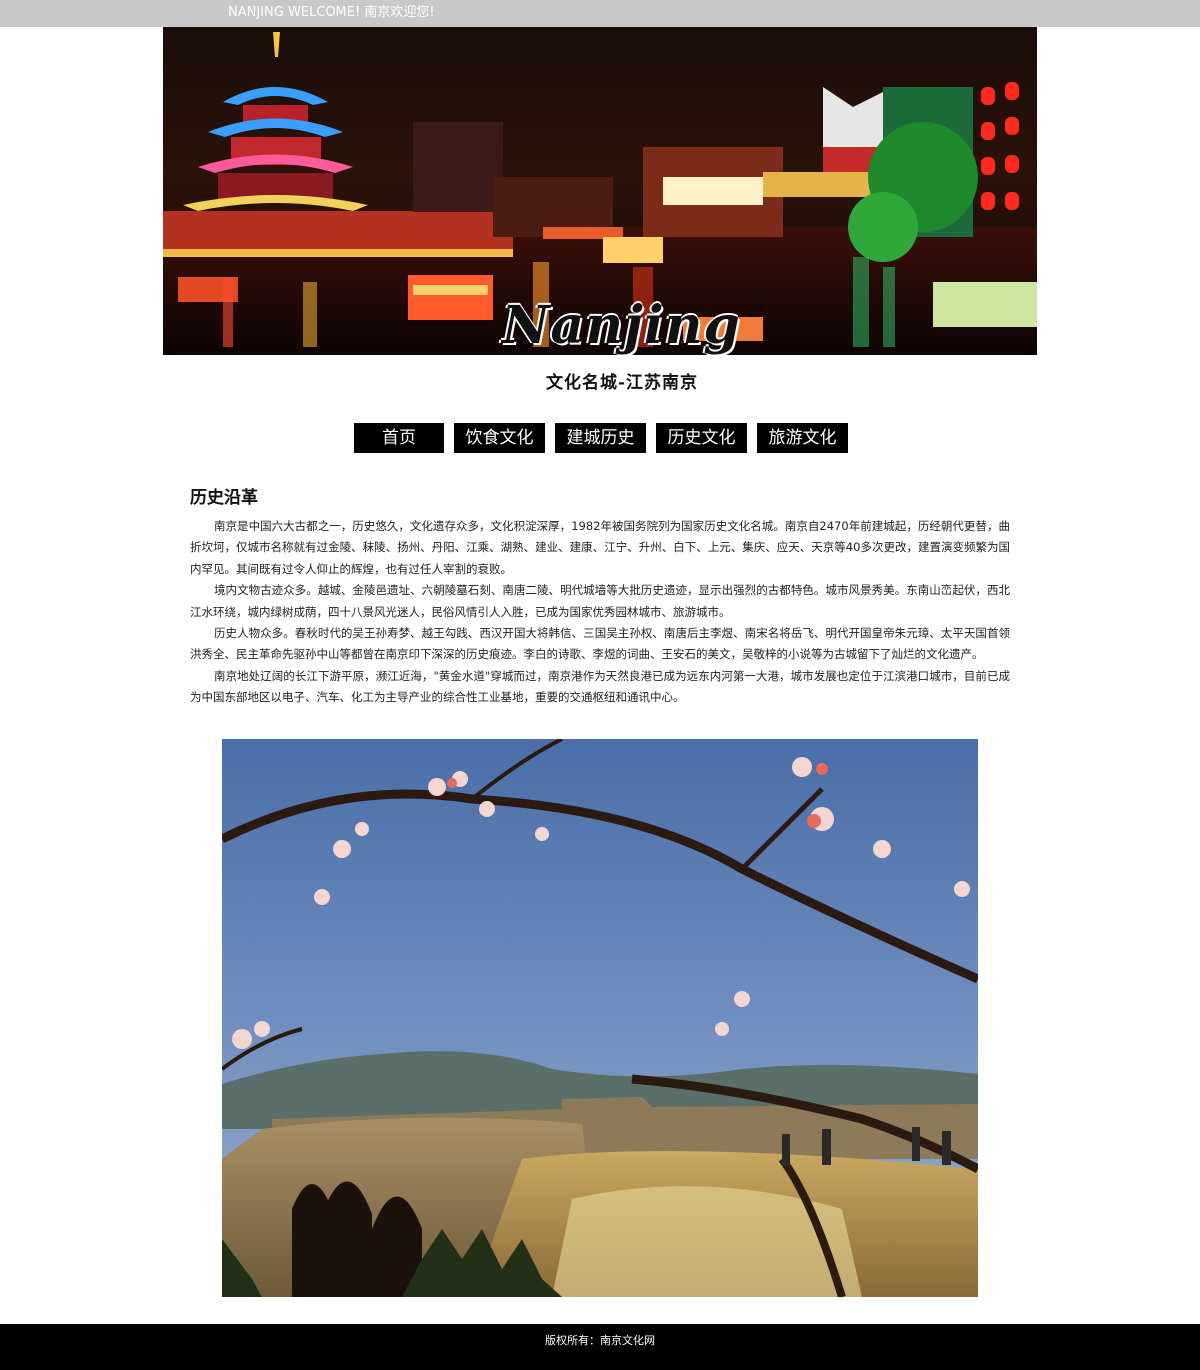  I want to click on main-nav: 首页 饮食文化 建城历史 历史文化 旅游文化, so click(601, 438).